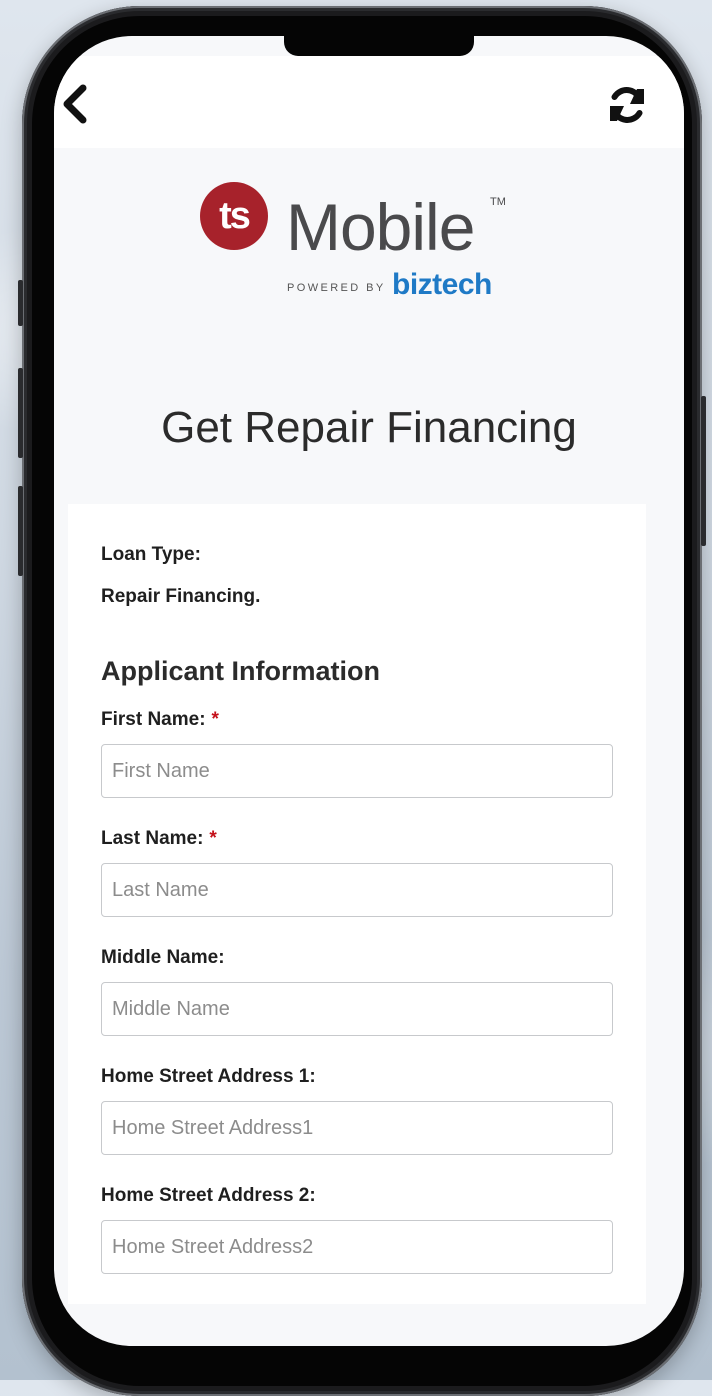 Image resolution: width=712 pixels, height=1396 pixels. Describe the element at coordinates (357, 1128) in the screenshot. I see `address1-input` at that location.